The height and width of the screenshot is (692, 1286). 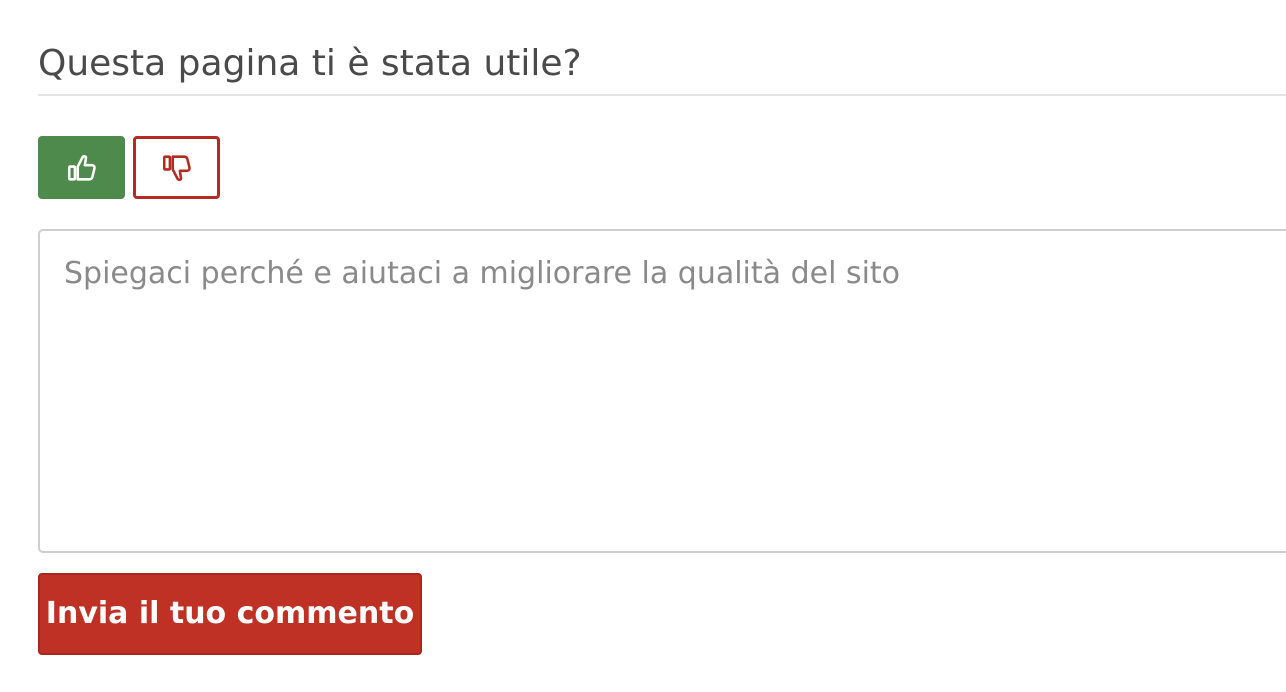 I want to click on submit-comment-button: Invia il tuo commento, so click(x=230, y=614).